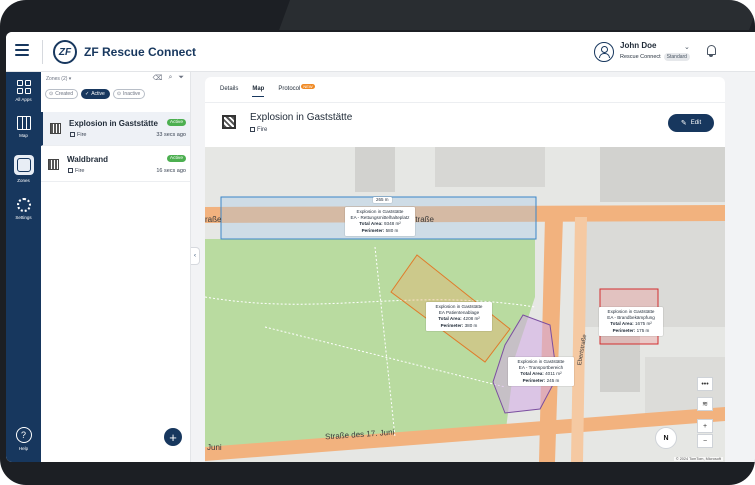 This screenshot has width=755, height=485. I want to click on user-name: John Doe, so click(638, 45).